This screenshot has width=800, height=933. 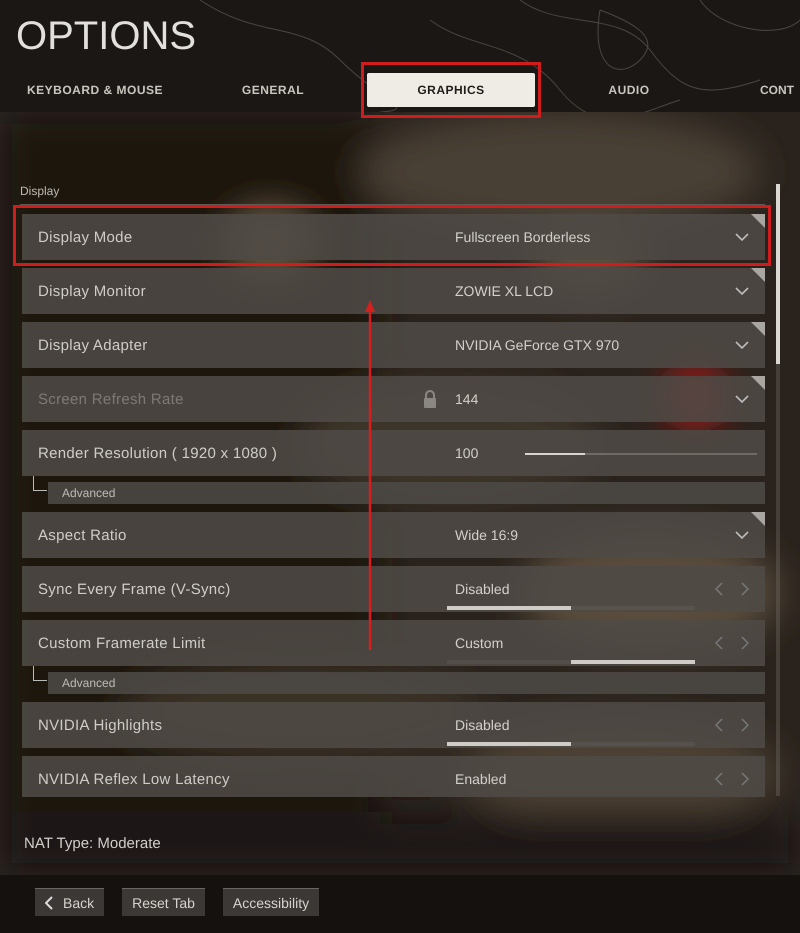 What do you see at coordinates (69, 902) in the screenshot?
I see `footer-button: Back` at bounding box center [69, 902].